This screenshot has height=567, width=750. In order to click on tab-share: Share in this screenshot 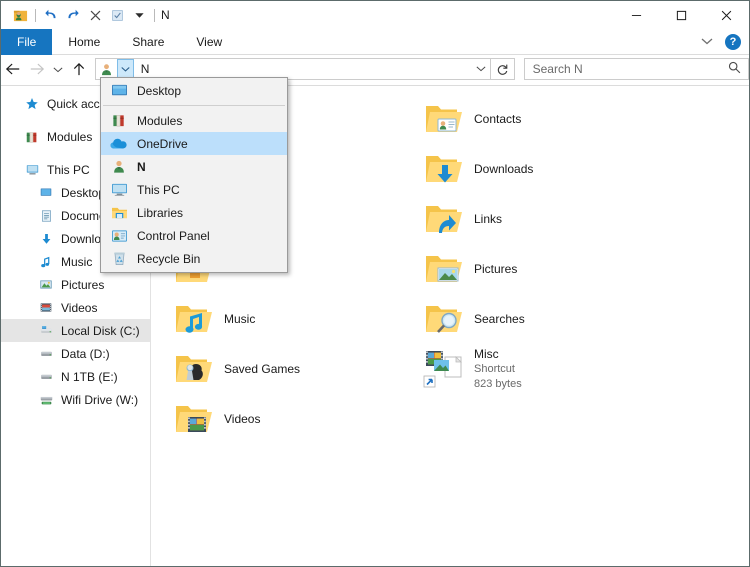, I will do `click(148, 42)`.